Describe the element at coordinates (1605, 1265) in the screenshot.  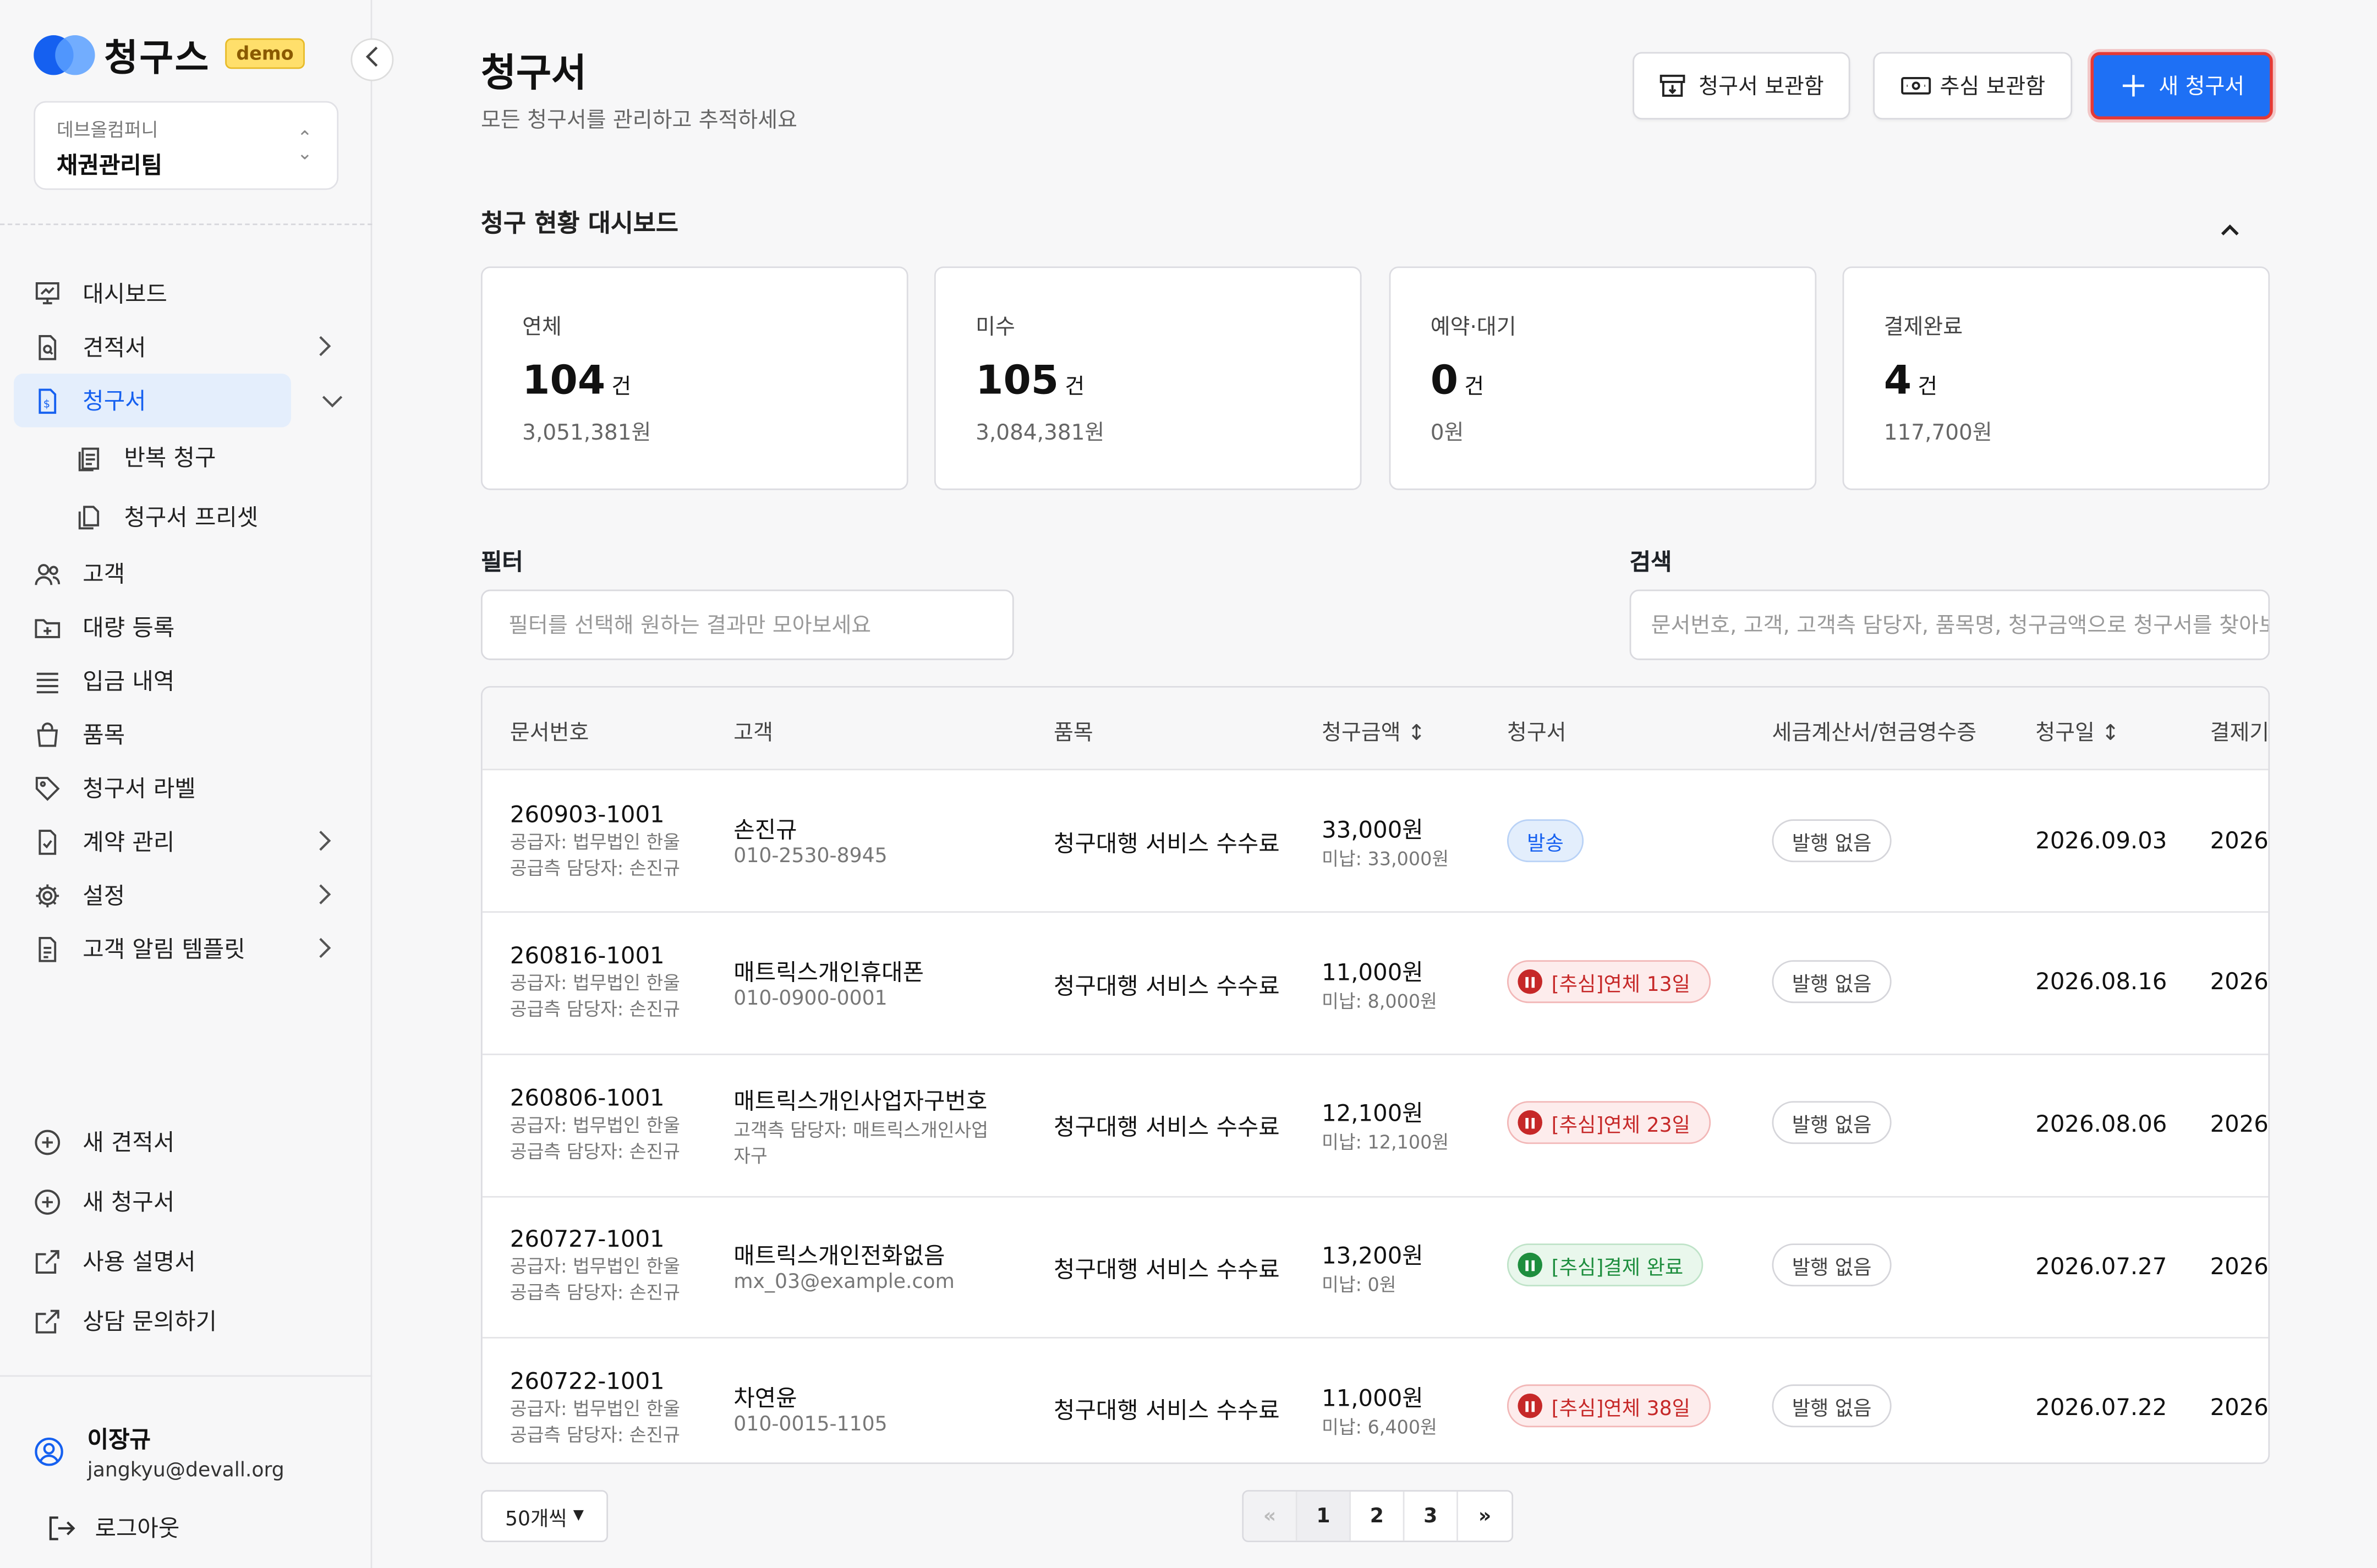
I see `status-badge: [추심]결제 완료` at that location.